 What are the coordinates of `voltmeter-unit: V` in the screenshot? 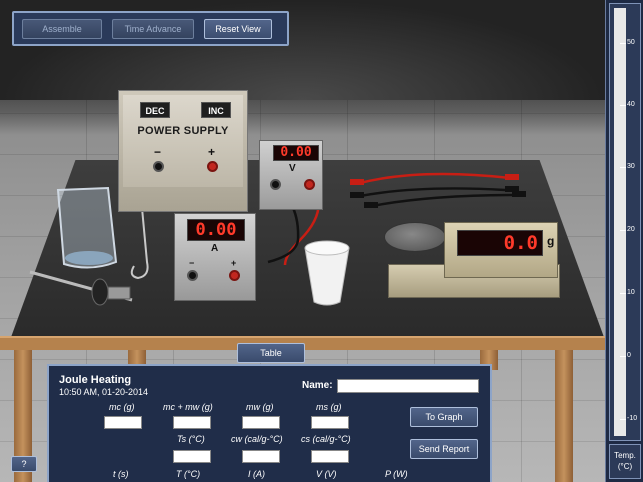 It's located at (292, 168).